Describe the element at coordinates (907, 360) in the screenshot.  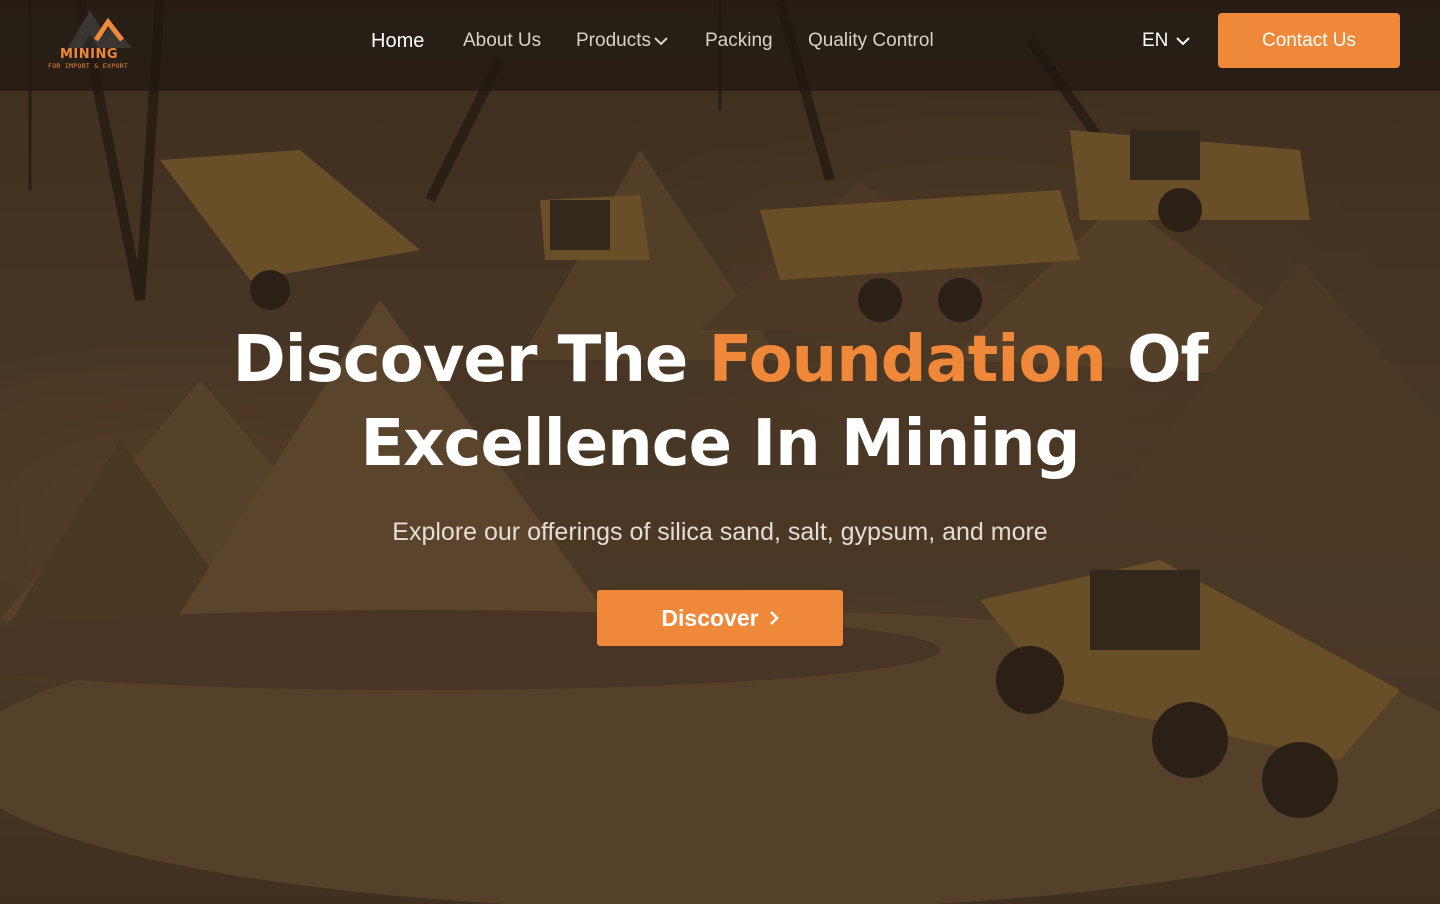
I see `headline-accent: Foundation` at that location.